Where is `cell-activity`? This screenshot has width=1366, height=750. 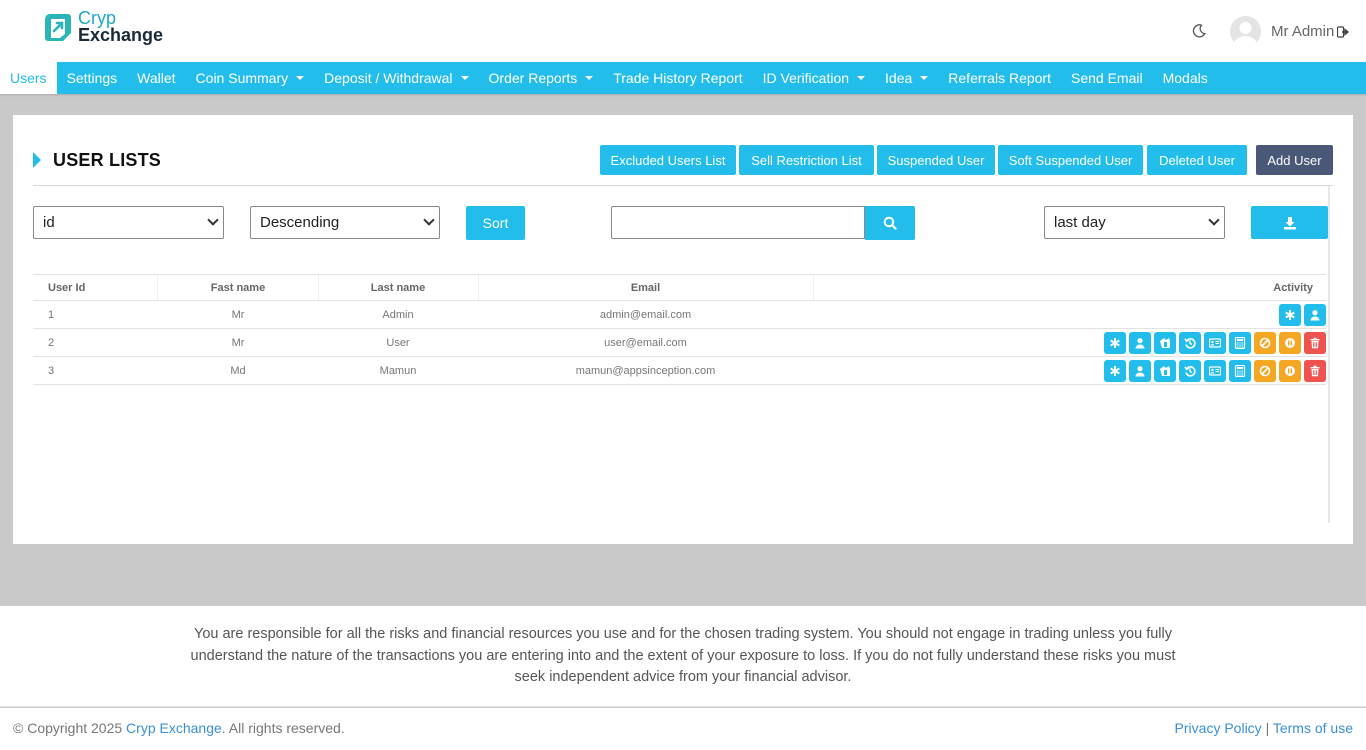 cell-activity is located at coordinates (1302, 314).